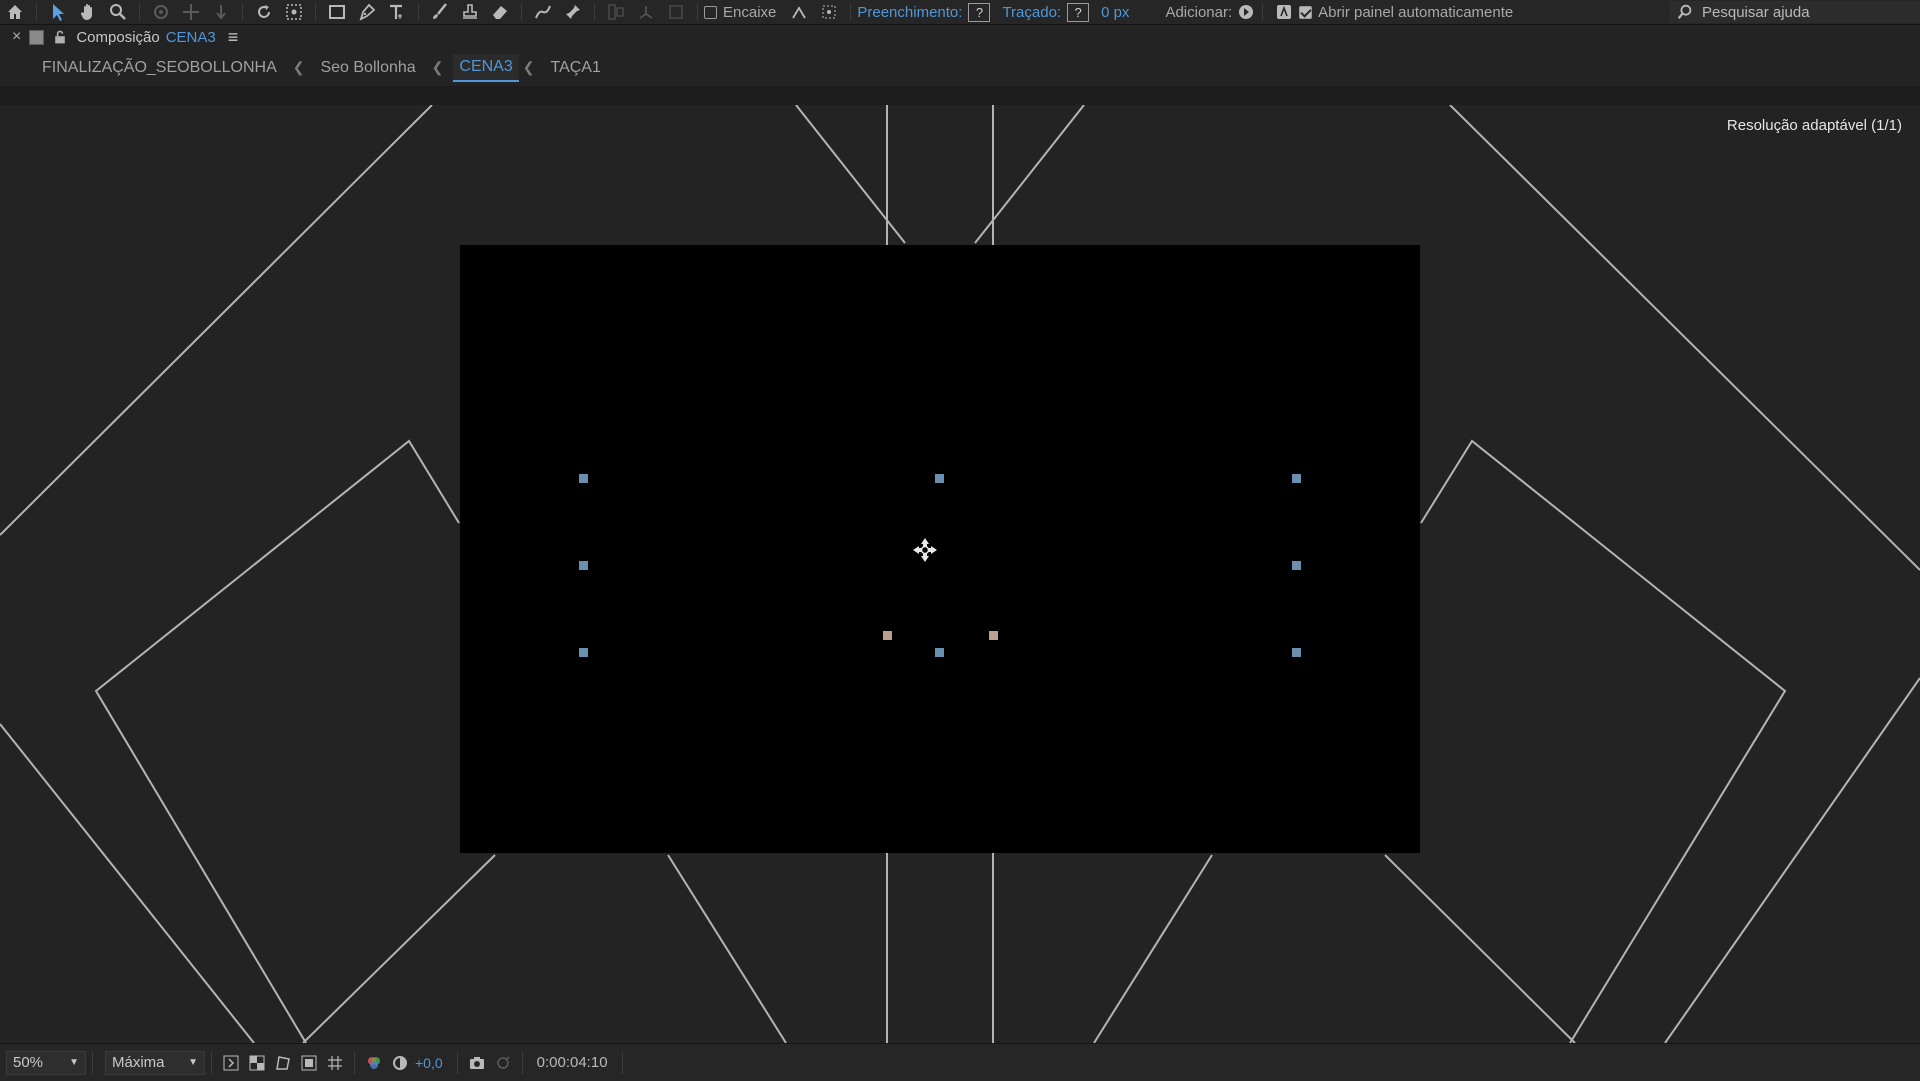 The image size is (1920, 1081). I want to click on auto-open-label: Abrir painel automaticamente, so click(1416, 12).